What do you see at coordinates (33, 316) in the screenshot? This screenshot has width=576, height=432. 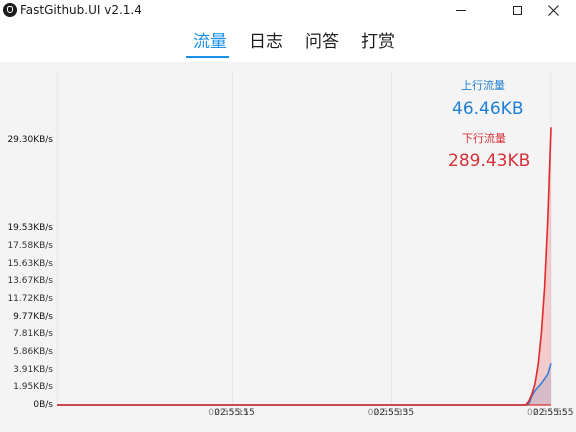 I see `y-tick-label: 9.77KB/s` at bounding box center [33, 316].